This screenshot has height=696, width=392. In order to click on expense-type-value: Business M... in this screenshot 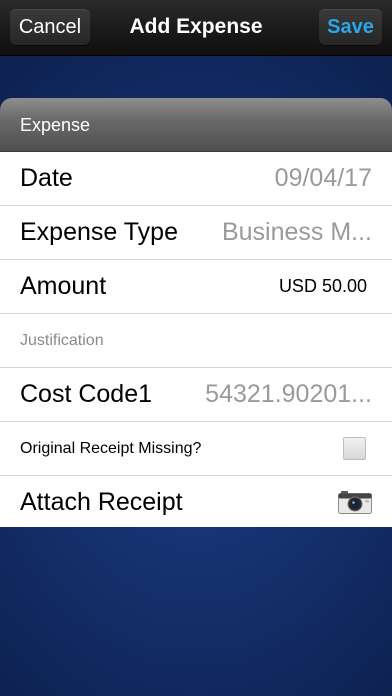, I will do `click(289, 232)`.